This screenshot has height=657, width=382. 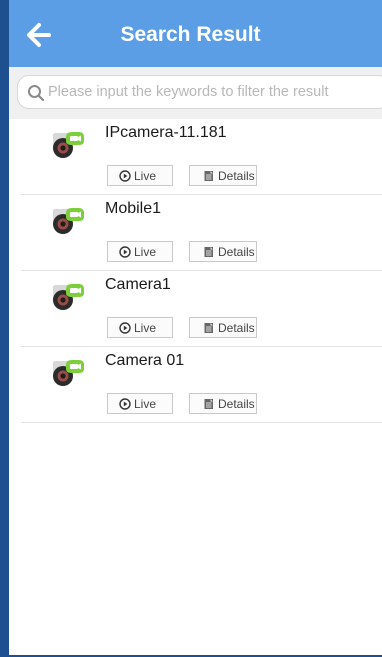 I want to click on header-bar: Search Result, so click(x=195, y=33).